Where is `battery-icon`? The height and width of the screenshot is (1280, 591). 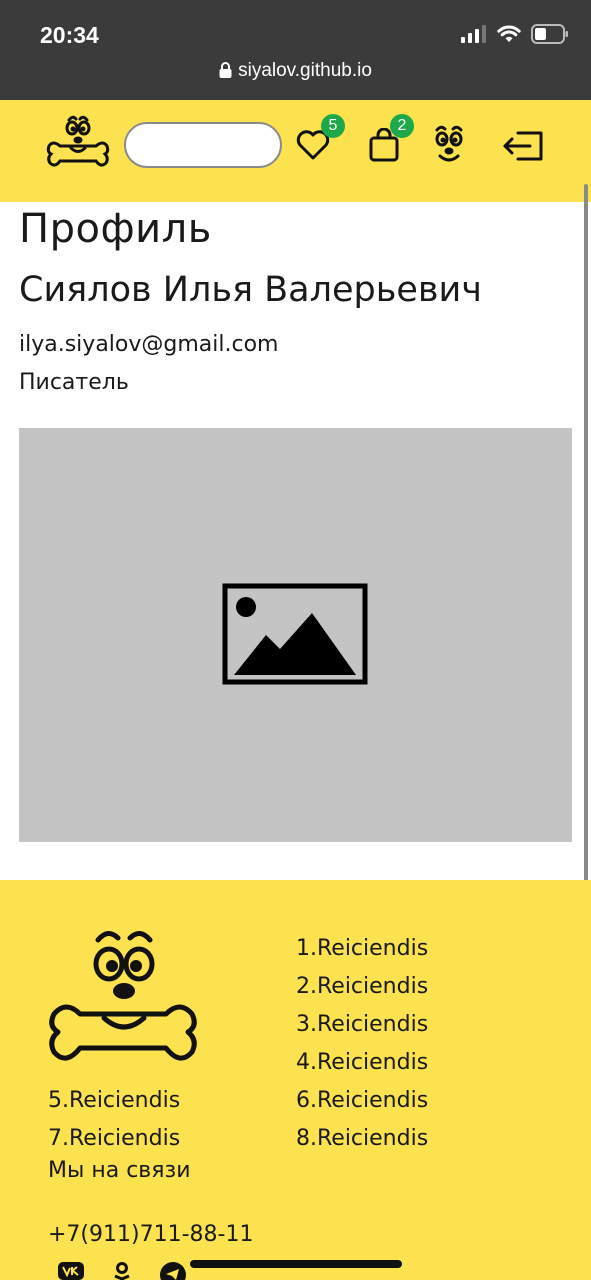
battery-icon is located at coordinates (549, 34).